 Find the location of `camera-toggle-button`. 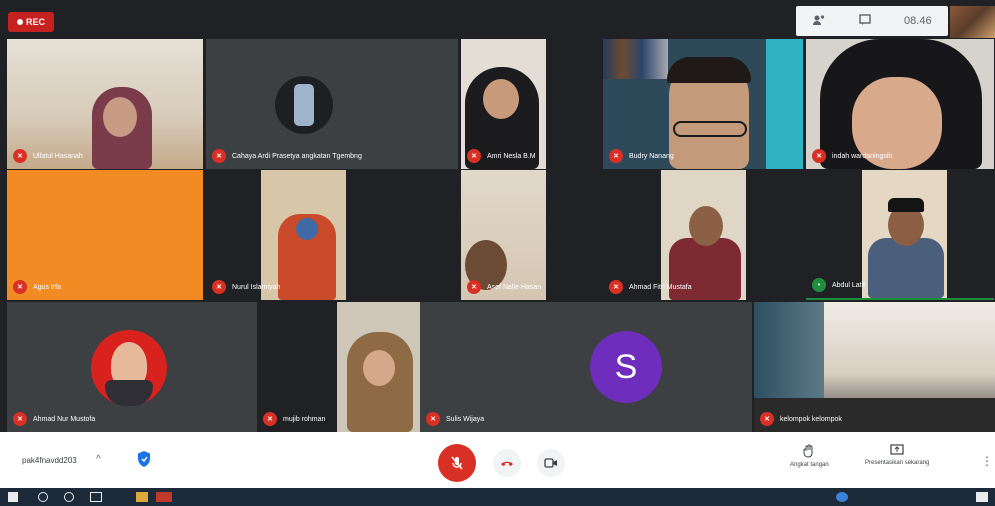

camera-toggle-button is located at coordinates (551, 463).